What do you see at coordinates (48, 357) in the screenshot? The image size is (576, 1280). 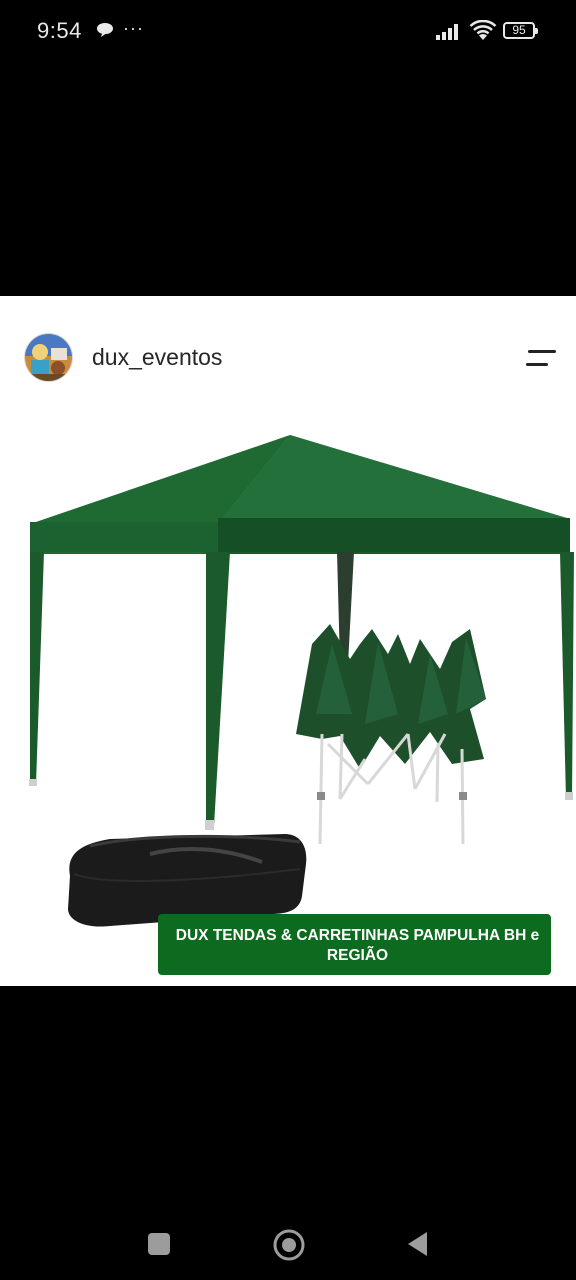 I see `avatar` at bounding box center [48, 357].